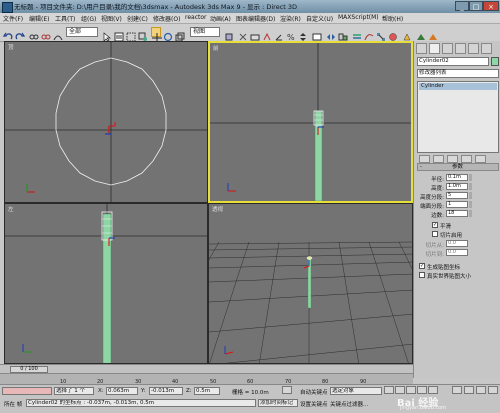 The image size is (500, 413). Describe the element at coordinates (452, 159) in the screenshot. I see `make-unique-icon` at that location.